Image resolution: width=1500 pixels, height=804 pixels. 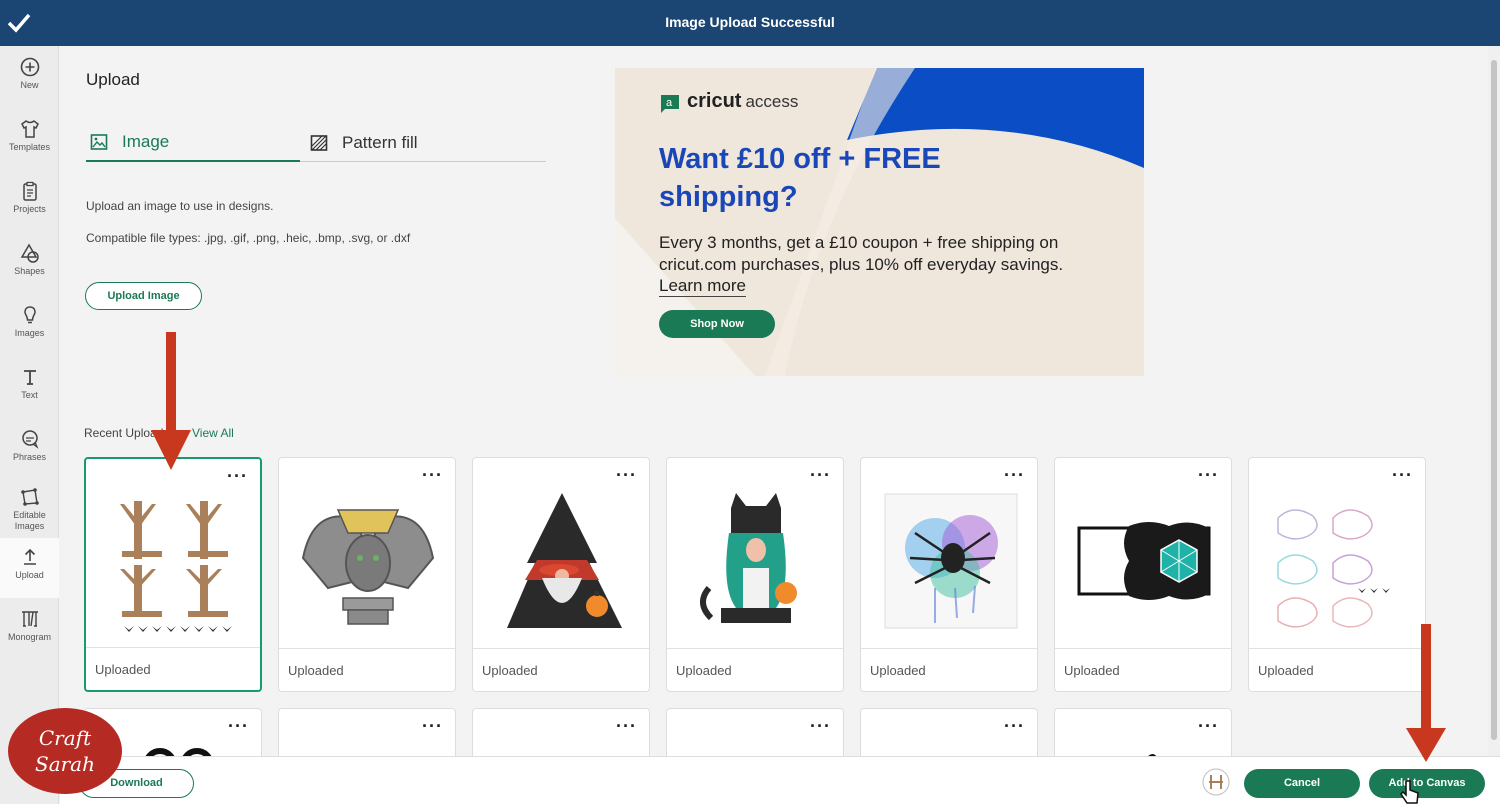 I want to click on scrollbar, so click(x=1494, y=401).